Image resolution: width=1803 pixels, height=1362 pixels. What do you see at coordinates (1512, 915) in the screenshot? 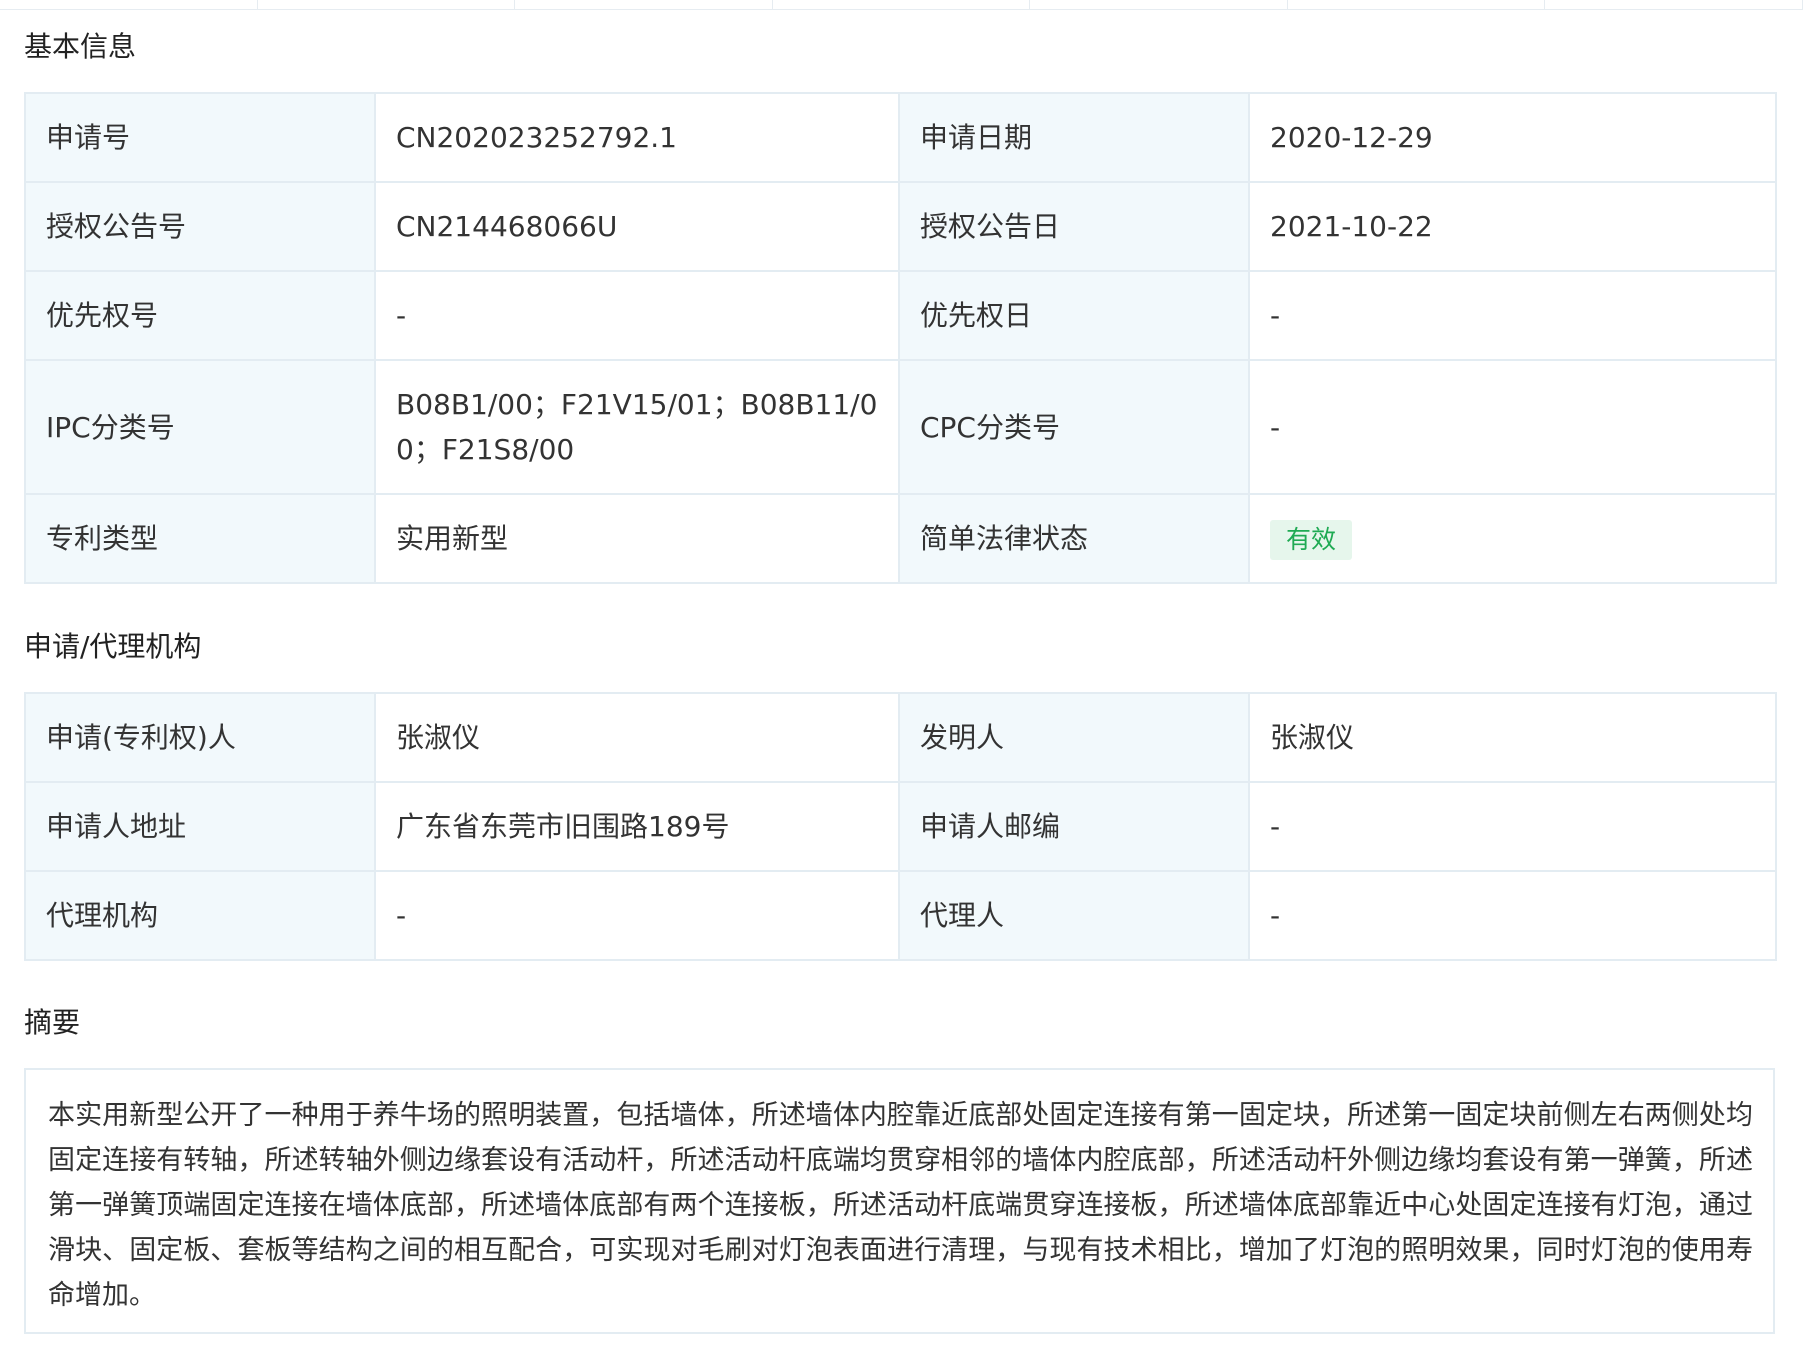
I see `agent-value: -` at bounding box center [1512, 915].